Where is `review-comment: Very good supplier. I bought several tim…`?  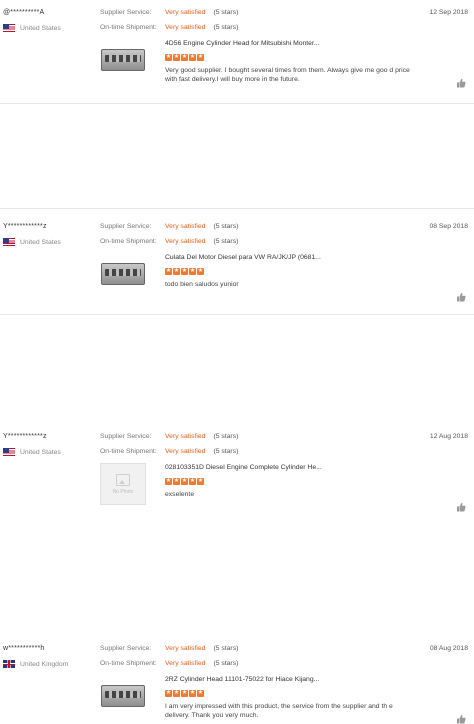 review-comment: Very good supplier. I bought several tim… is located at coordinates (287, 75).